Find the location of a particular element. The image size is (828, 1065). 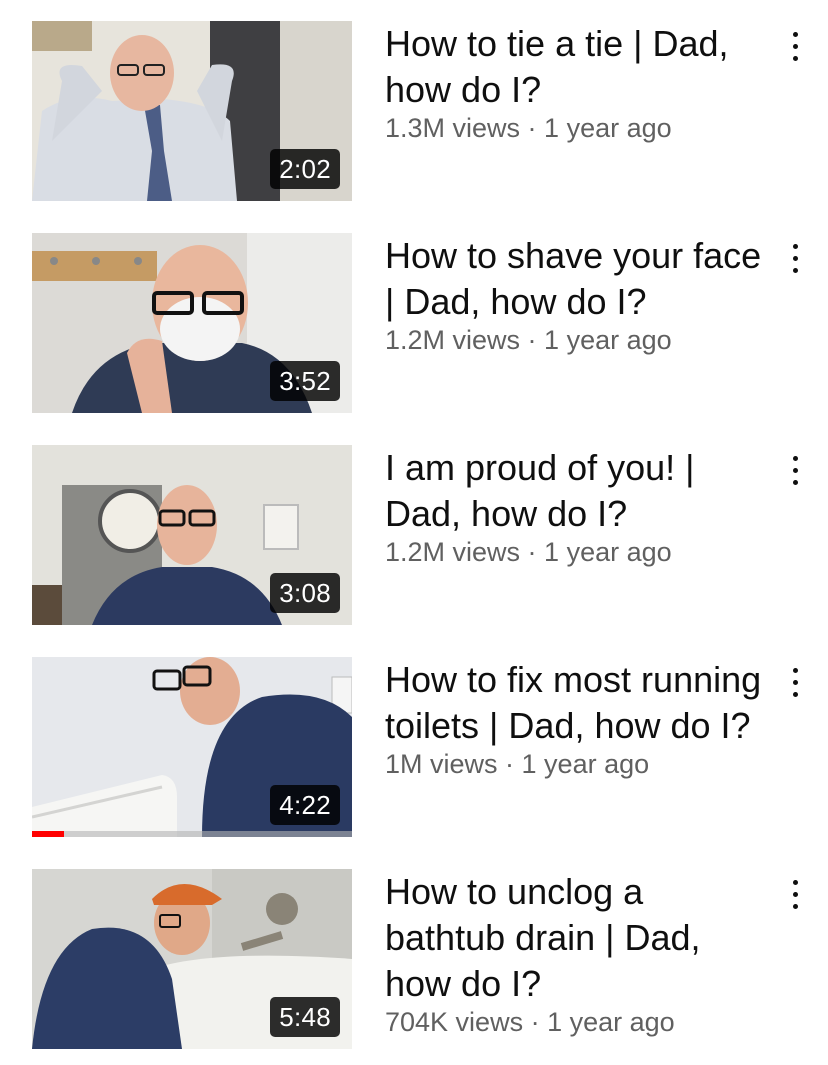

video-thumbnail: 5:48 is located at coordinates (192, 959).